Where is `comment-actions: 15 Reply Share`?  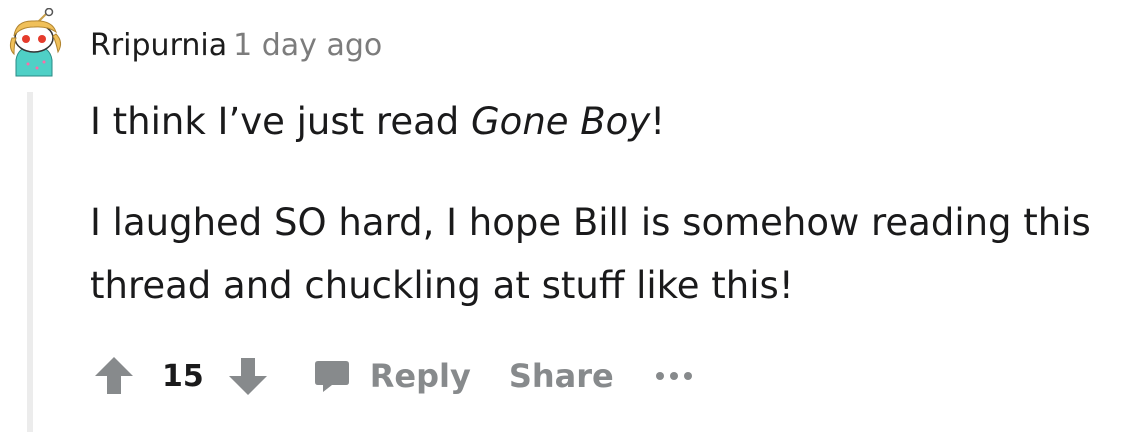 comment-actions: 15 Reply Share is located at coordinates (392, 376).